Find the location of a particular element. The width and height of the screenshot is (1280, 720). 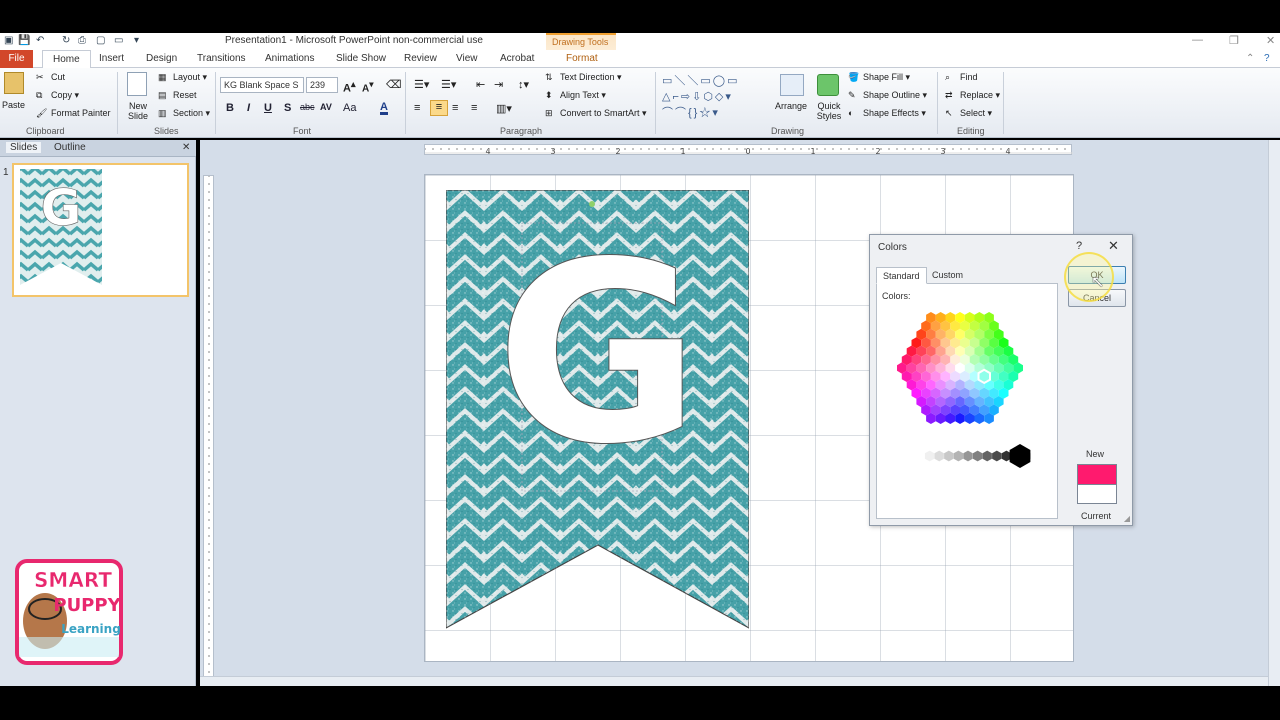

justify-icon: ≡ is located at coordinates (474, 108).